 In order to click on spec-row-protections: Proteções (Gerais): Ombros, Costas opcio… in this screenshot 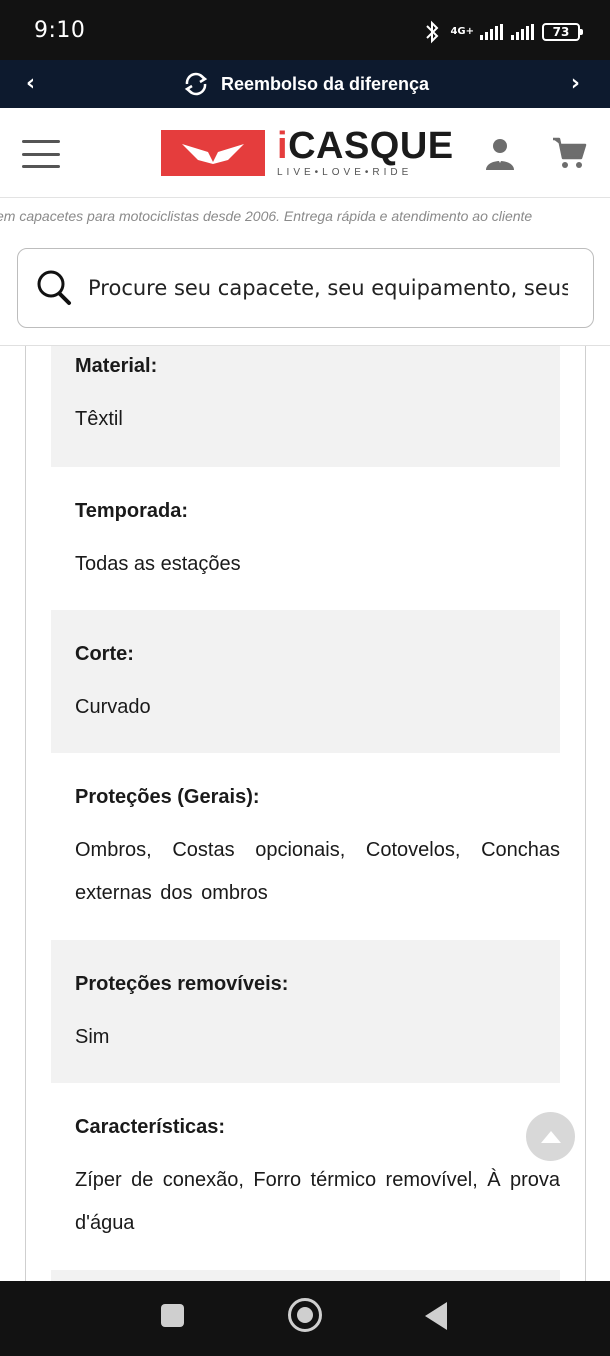, I will do `click(305, 846)`.